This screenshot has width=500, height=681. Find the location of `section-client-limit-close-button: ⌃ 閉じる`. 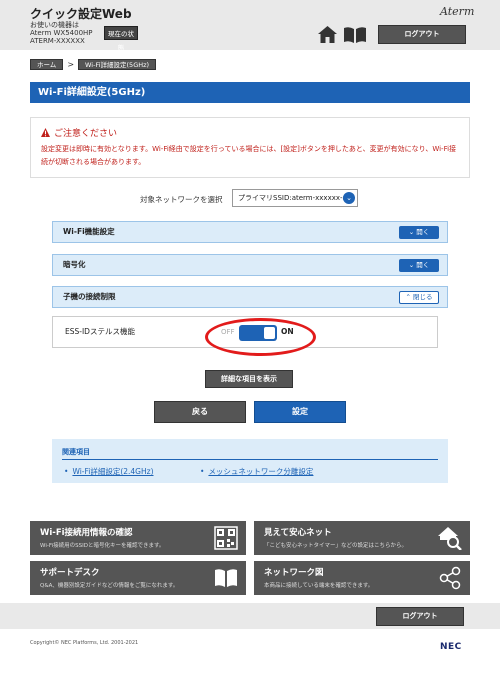

section-client-limit-close-button: ⌃ 閉じる is located at coordinates (419, 297).